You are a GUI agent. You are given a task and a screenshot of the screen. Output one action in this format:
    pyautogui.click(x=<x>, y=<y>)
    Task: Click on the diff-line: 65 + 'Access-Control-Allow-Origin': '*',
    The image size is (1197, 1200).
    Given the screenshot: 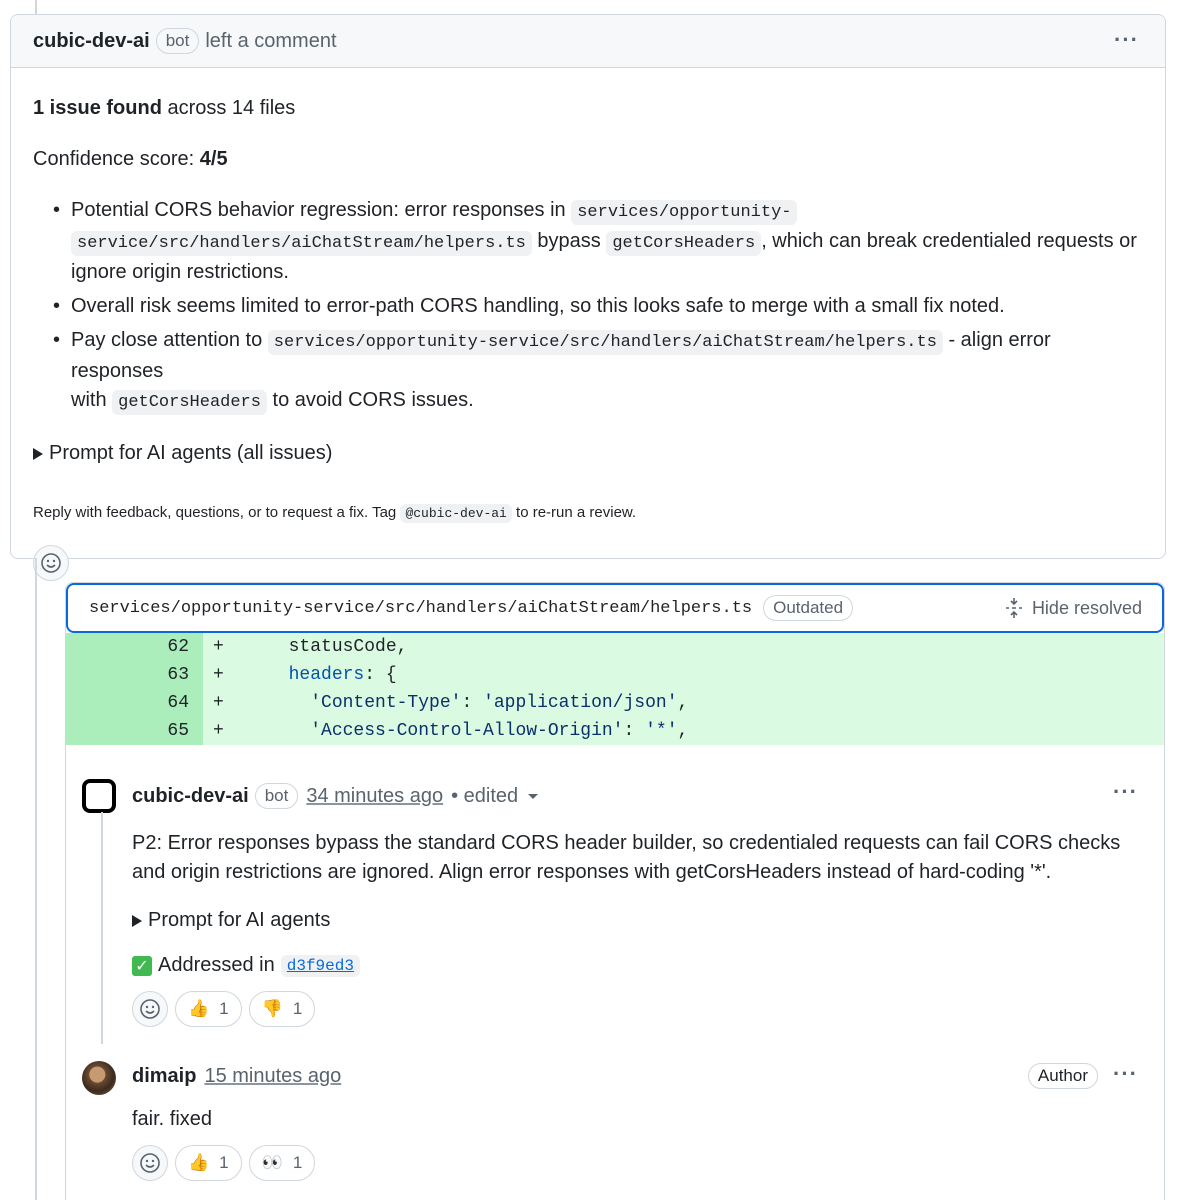 What is the action you would take?
    pyautogui.click(x=615, y=731)
    